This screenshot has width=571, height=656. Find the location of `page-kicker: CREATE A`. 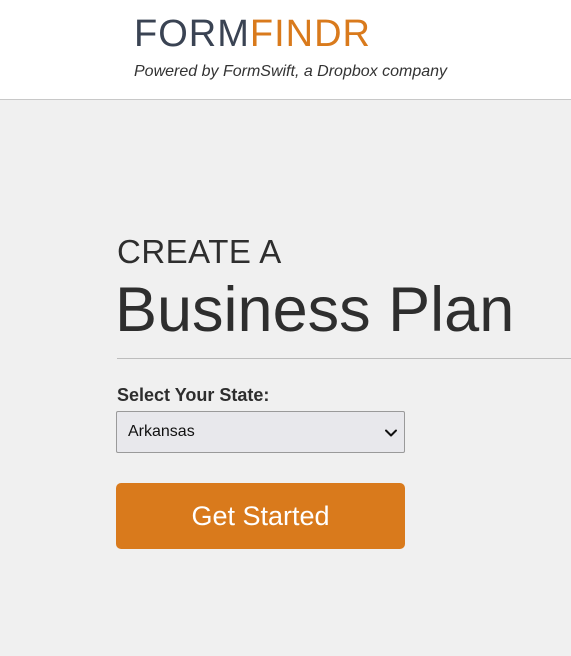

page-kicker: CREATE A is located at coordinates (199, 251).